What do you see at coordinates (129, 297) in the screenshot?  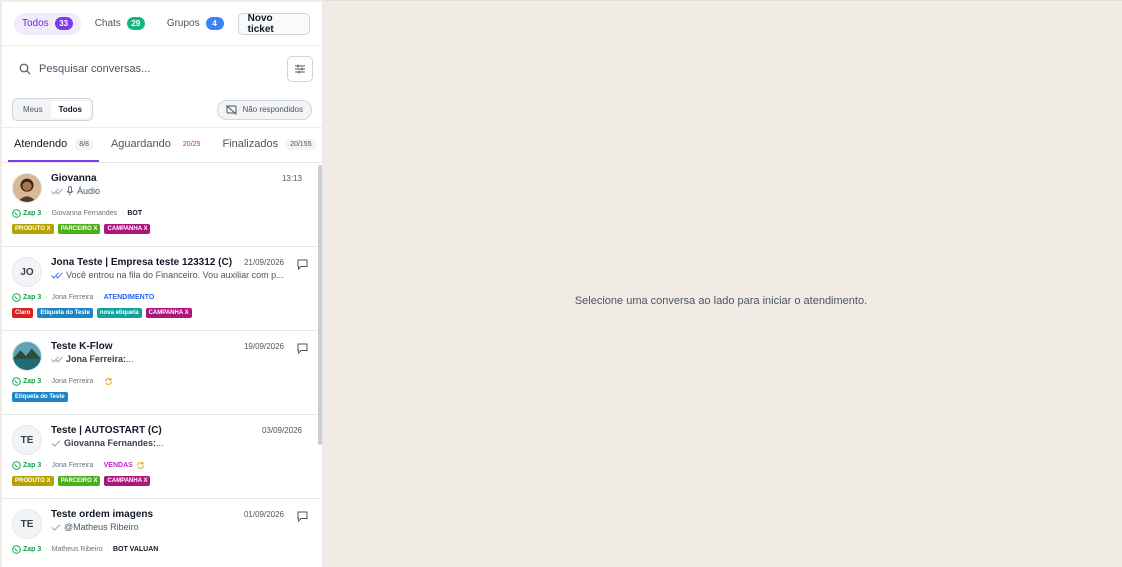 I see `queue-tag: ATENDIMENTO` at bounding box center [129, 297].